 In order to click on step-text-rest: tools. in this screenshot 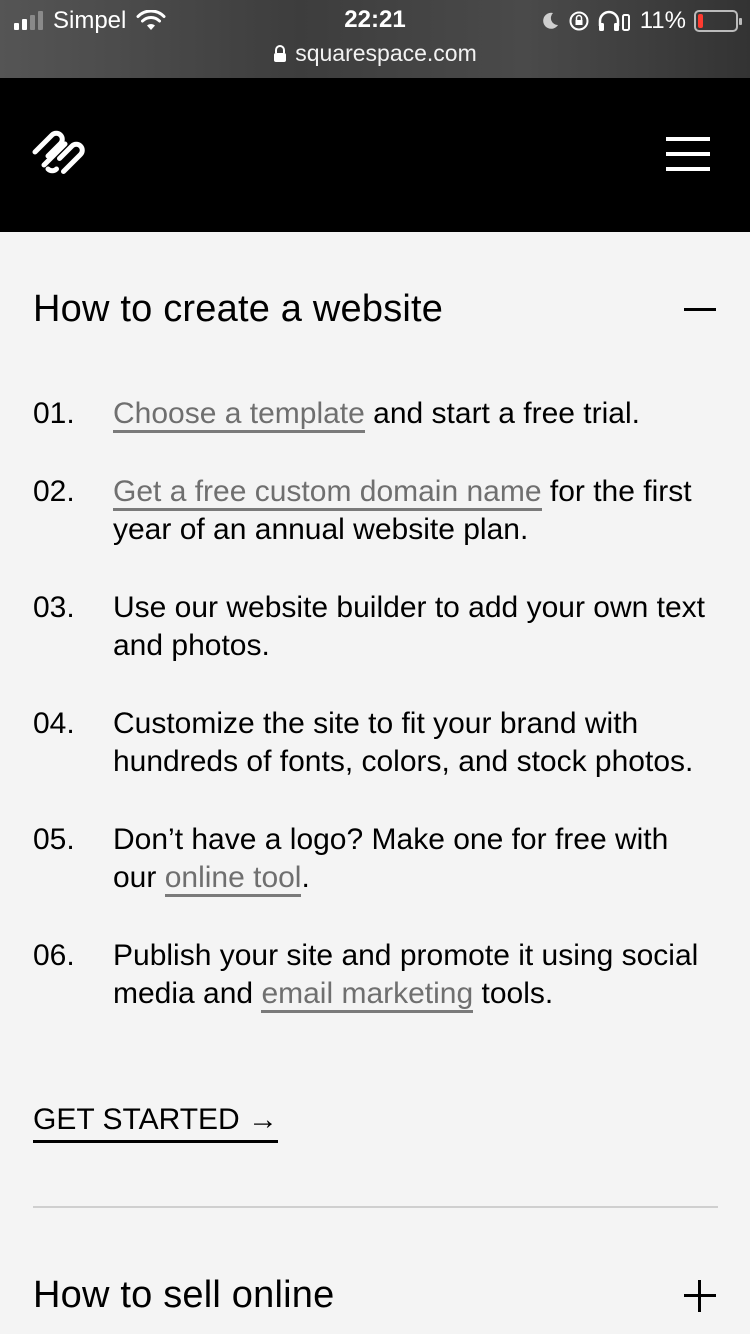, I will do `click(513, 993)`.